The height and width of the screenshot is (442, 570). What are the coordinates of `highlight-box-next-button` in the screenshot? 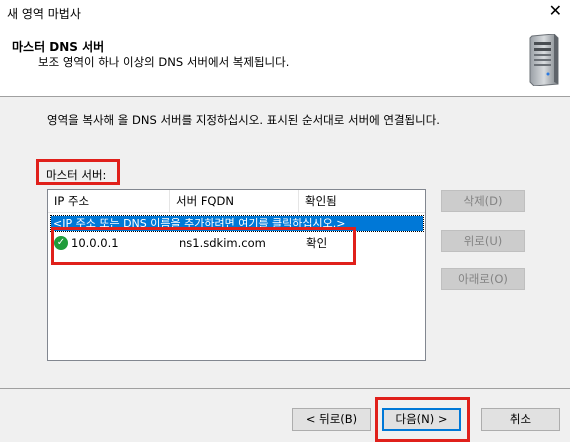 It's located at (422, 419).